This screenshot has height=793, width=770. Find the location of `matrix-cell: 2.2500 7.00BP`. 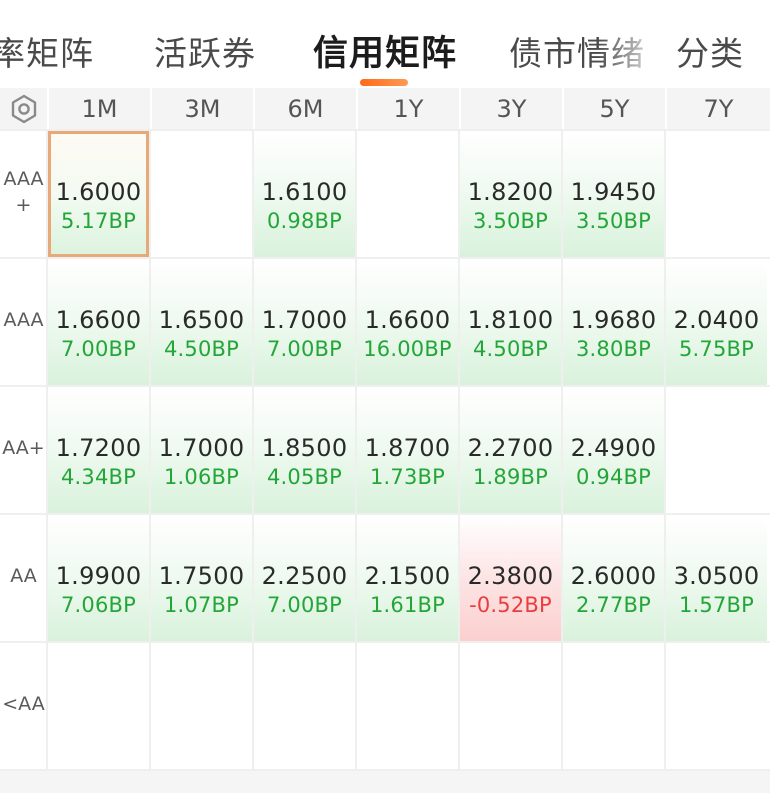

matrix-cell: 2.2500 7.00BP is located at coordinates (304, 578).